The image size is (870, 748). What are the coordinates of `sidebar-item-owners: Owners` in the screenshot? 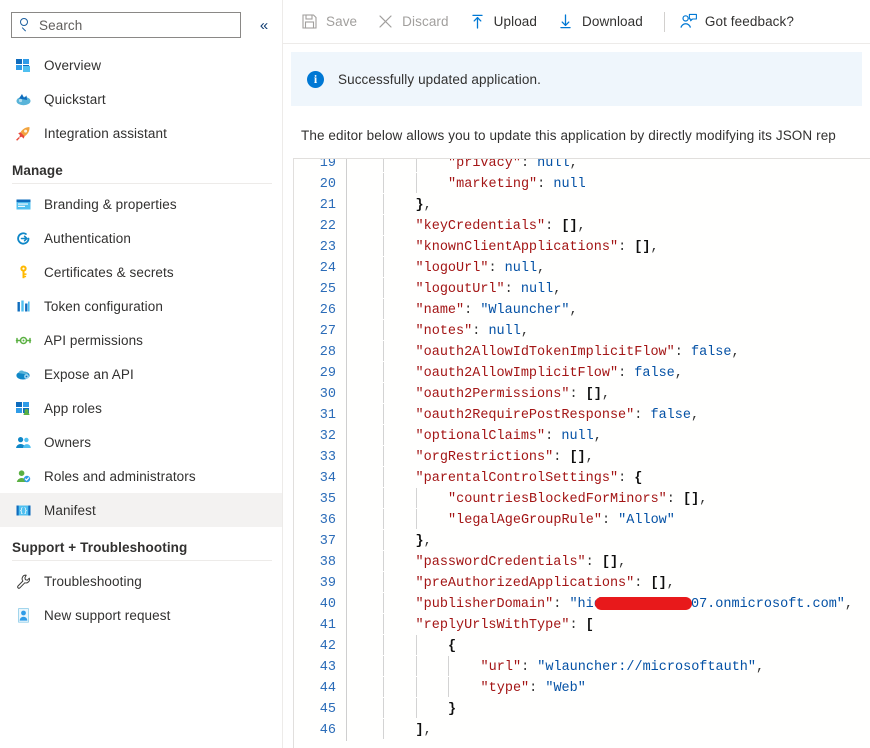 It's located at (141, 442).